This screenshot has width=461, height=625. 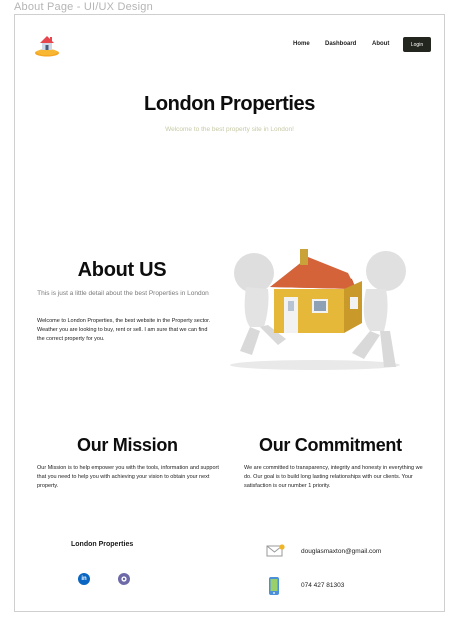 I want to click on mission-title: Our Mission, so click(x=127, y=445).